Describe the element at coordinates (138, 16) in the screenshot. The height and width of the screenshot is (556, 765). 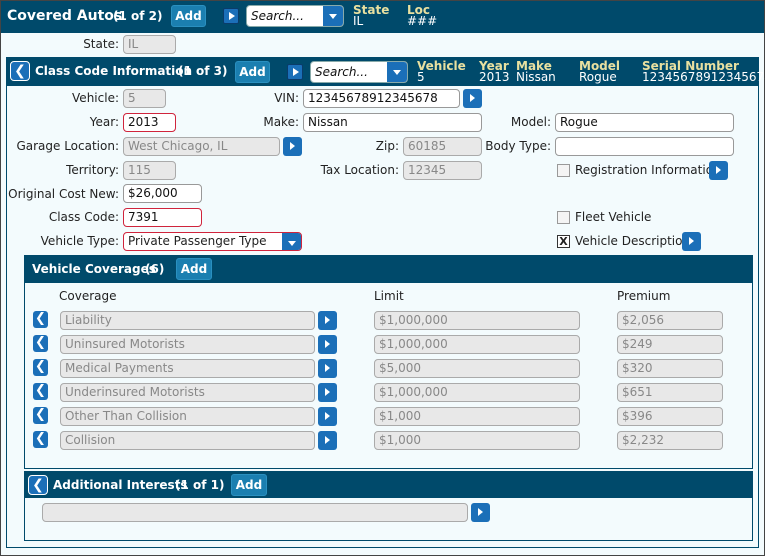
I see `section-count: (1 of 2)` at that location.